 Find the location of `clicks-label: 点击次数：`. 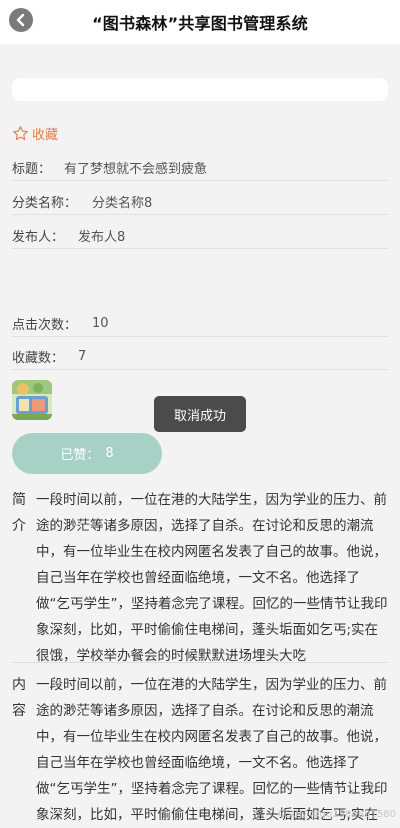

clicks-label: 点击次数： is located at coordinates (45, 325).